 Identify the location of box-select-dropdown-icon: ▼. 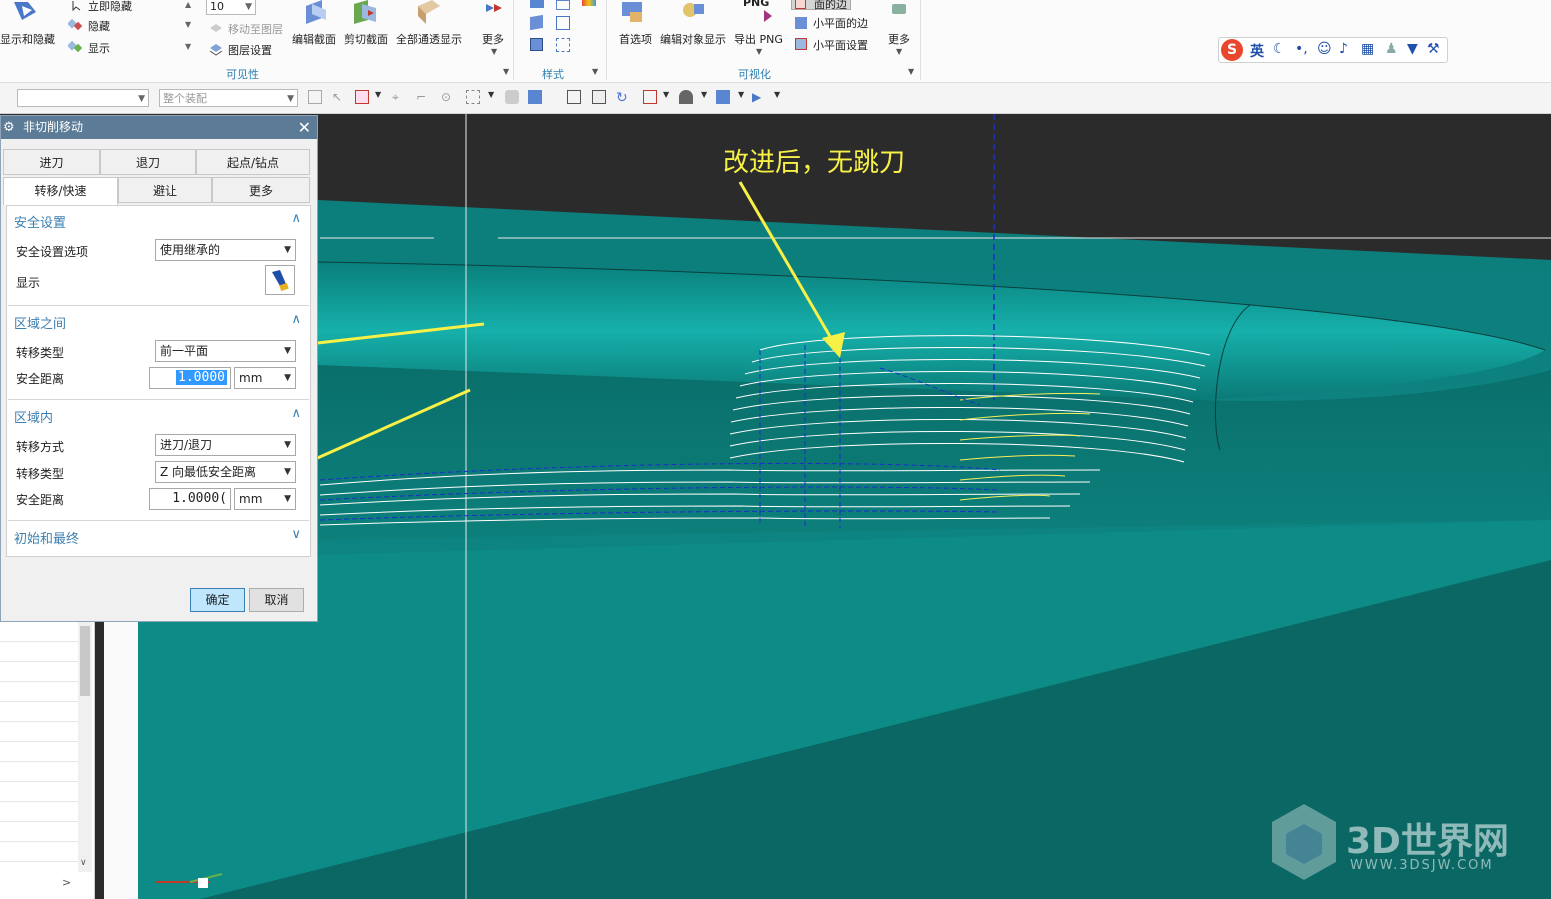
(495, 97).